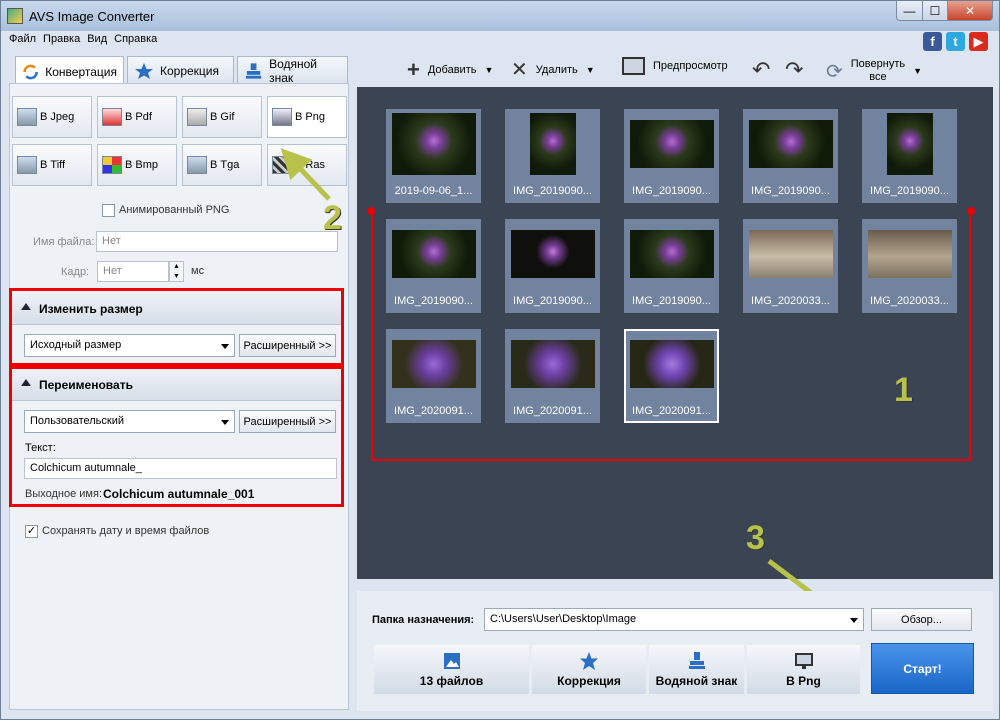  I want to click on step-correction: Коррекция, so click(589, 669).